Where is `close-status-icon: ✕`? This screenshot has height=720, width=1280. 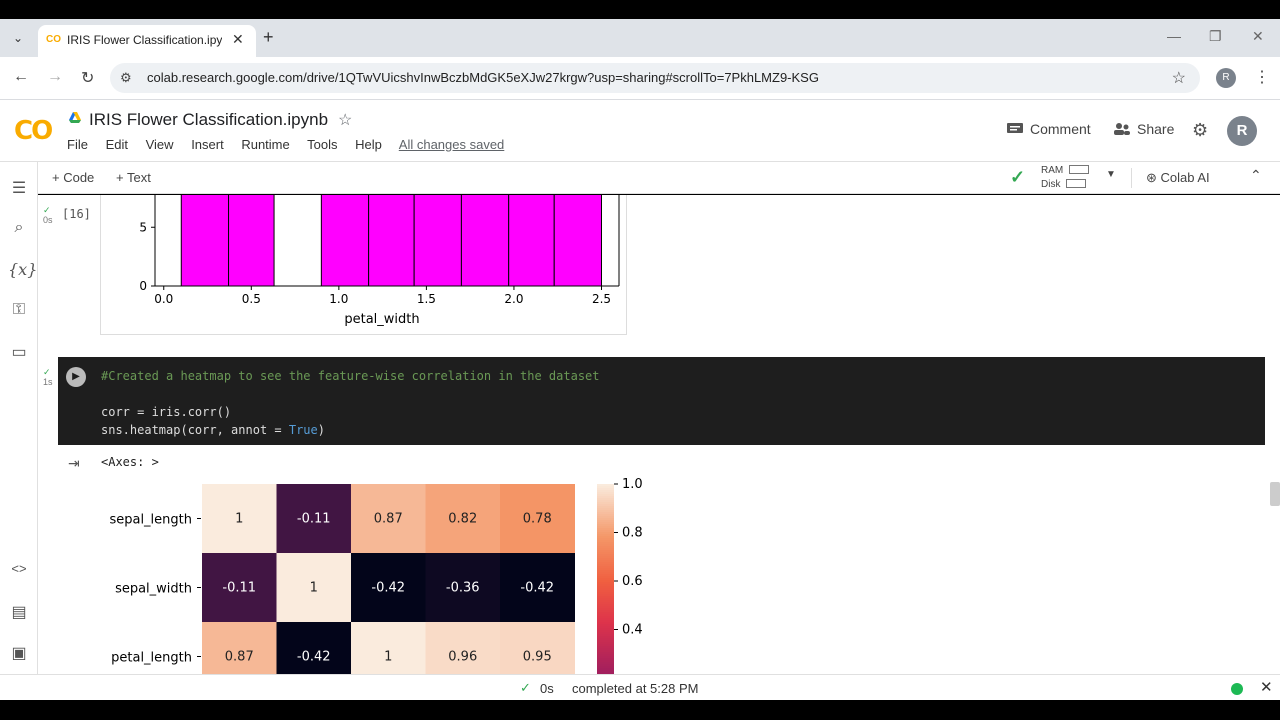
close-status-icon: ✕ is located at coordinates (1266, 687).